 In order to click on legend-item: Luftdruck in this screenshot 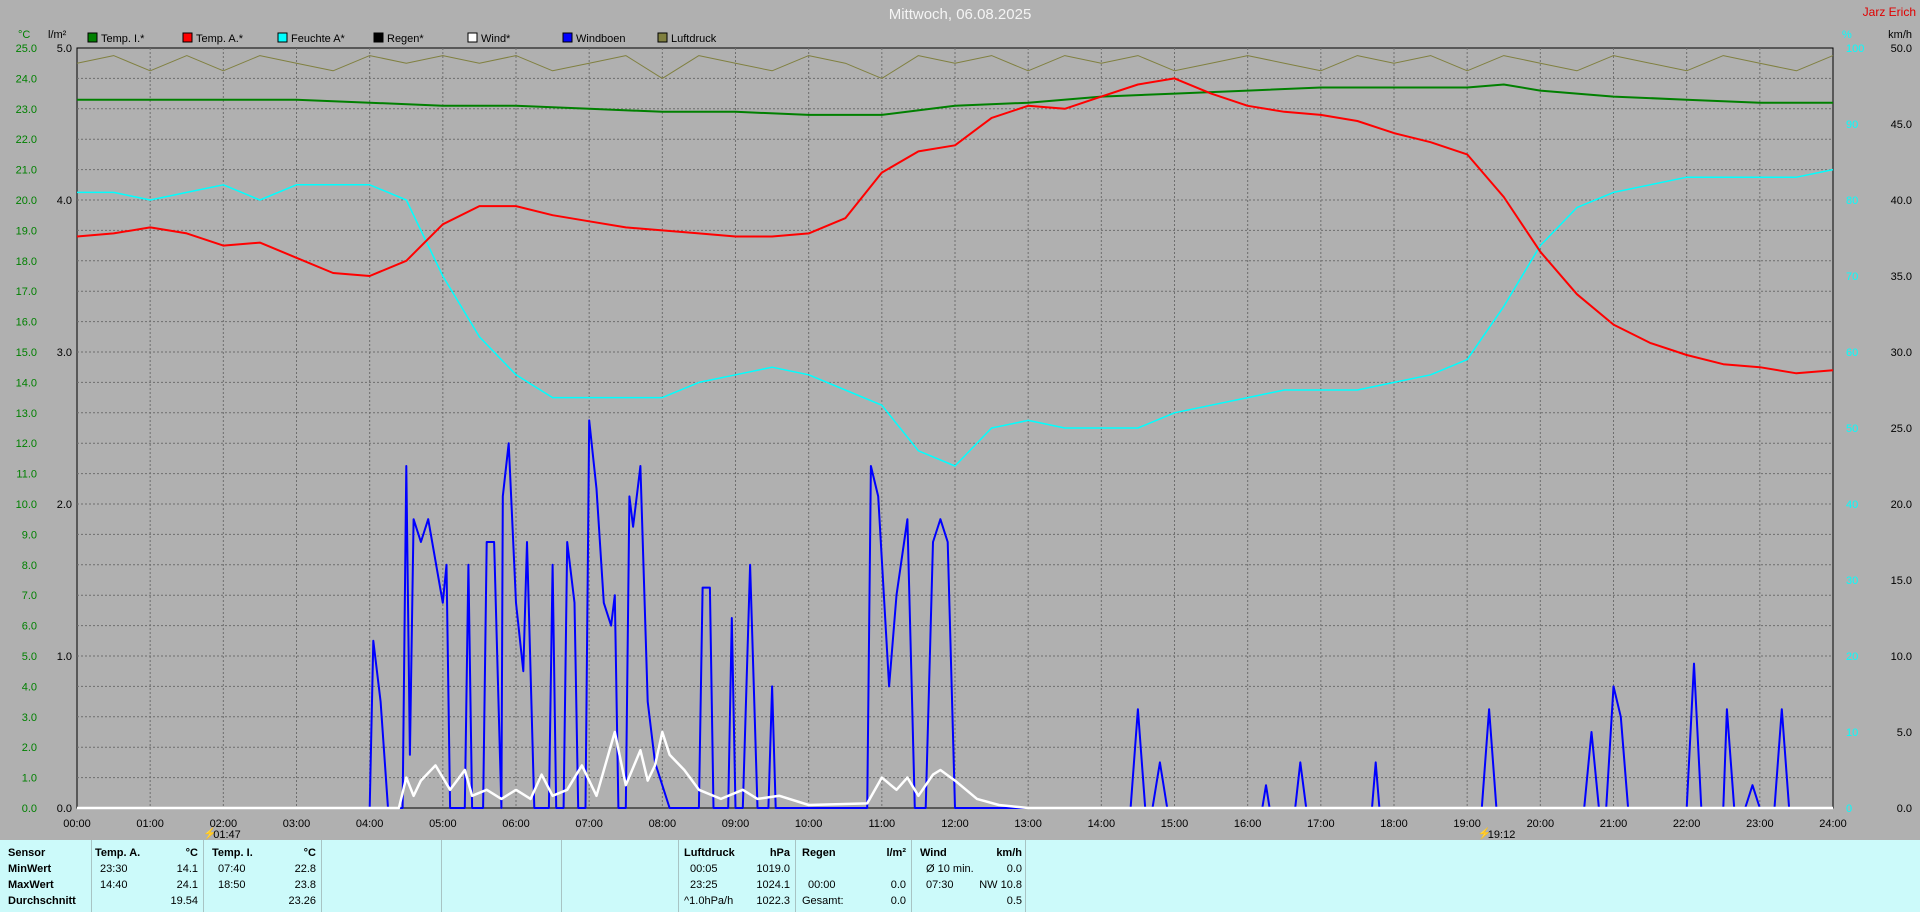, I will do `click(687, 38)`.